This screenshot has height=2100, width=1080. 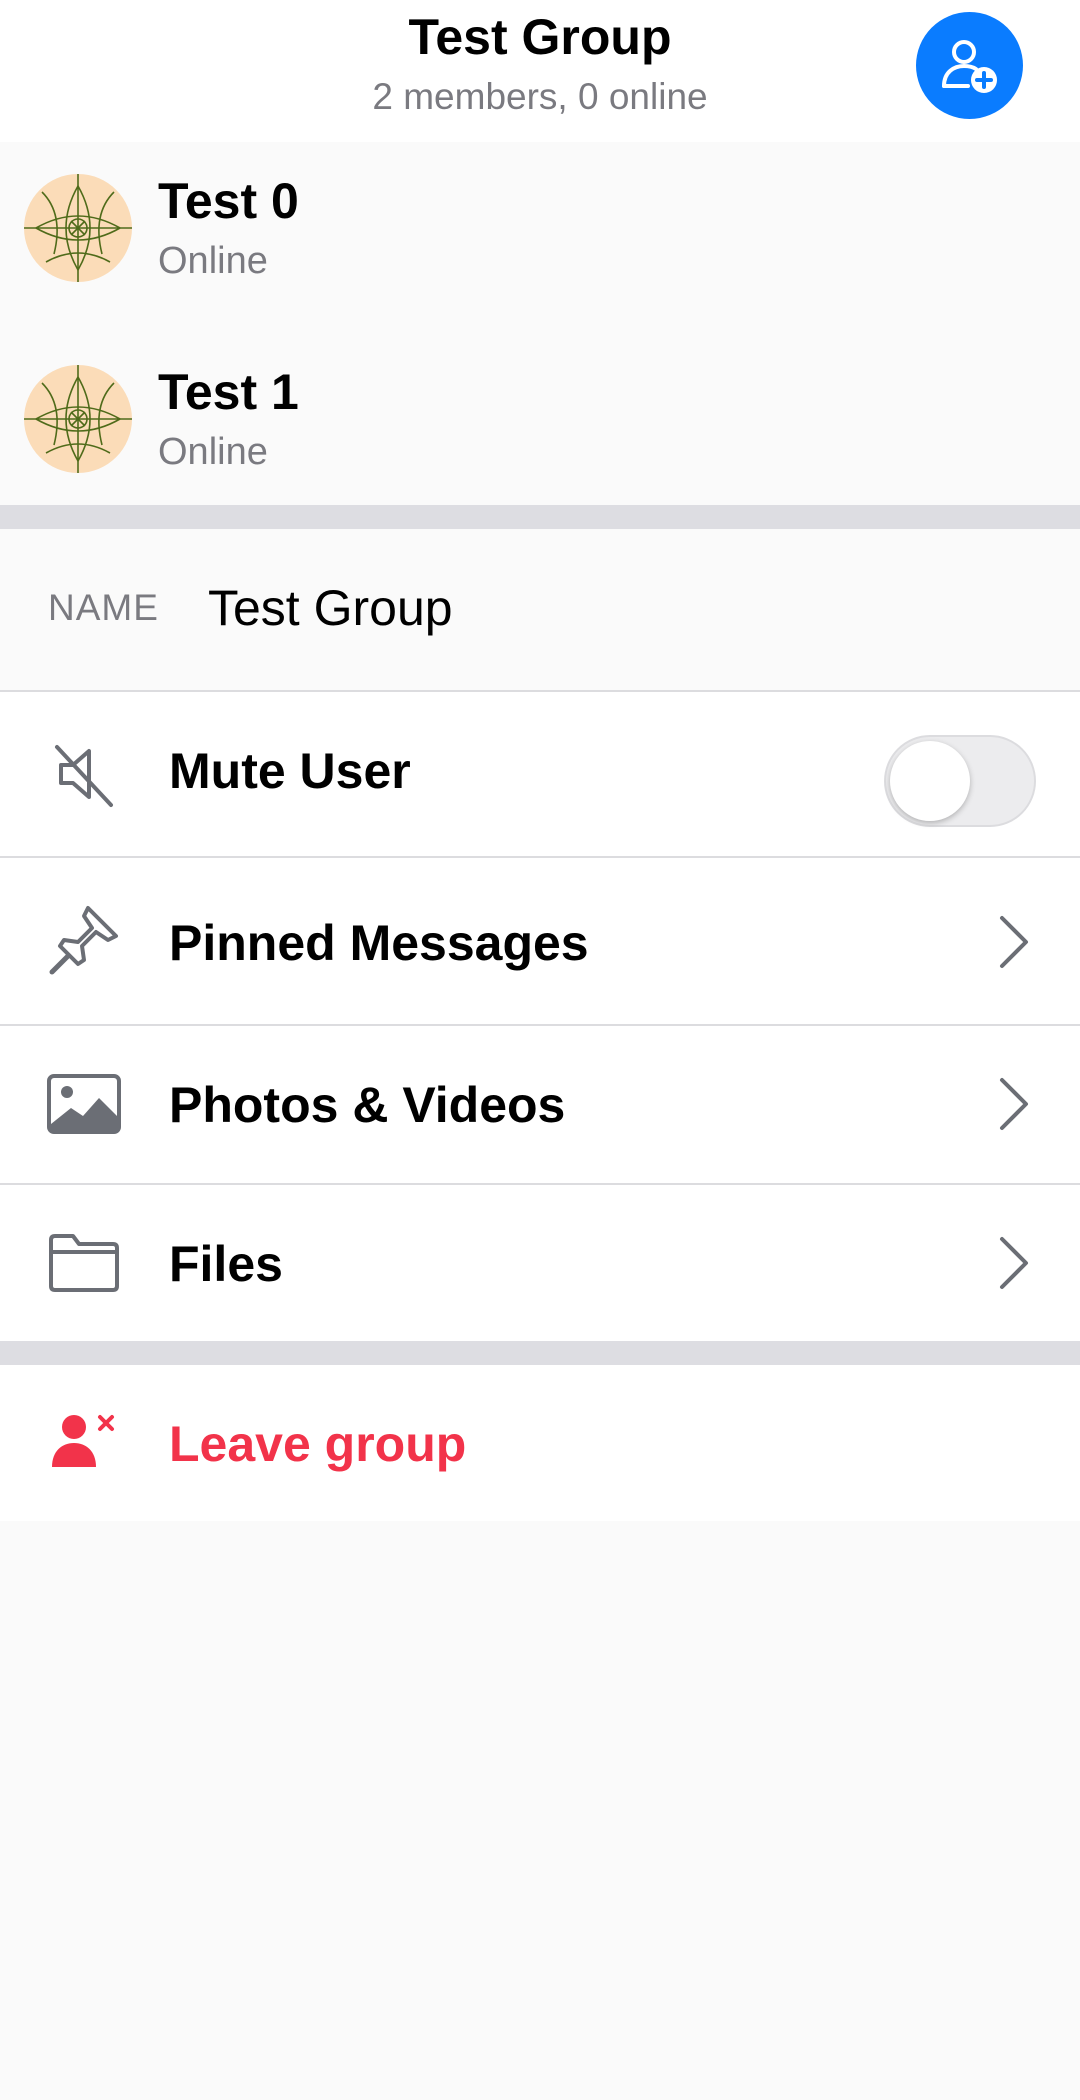 I want to click on remove-user-icon, so click(x=83, y=1441).